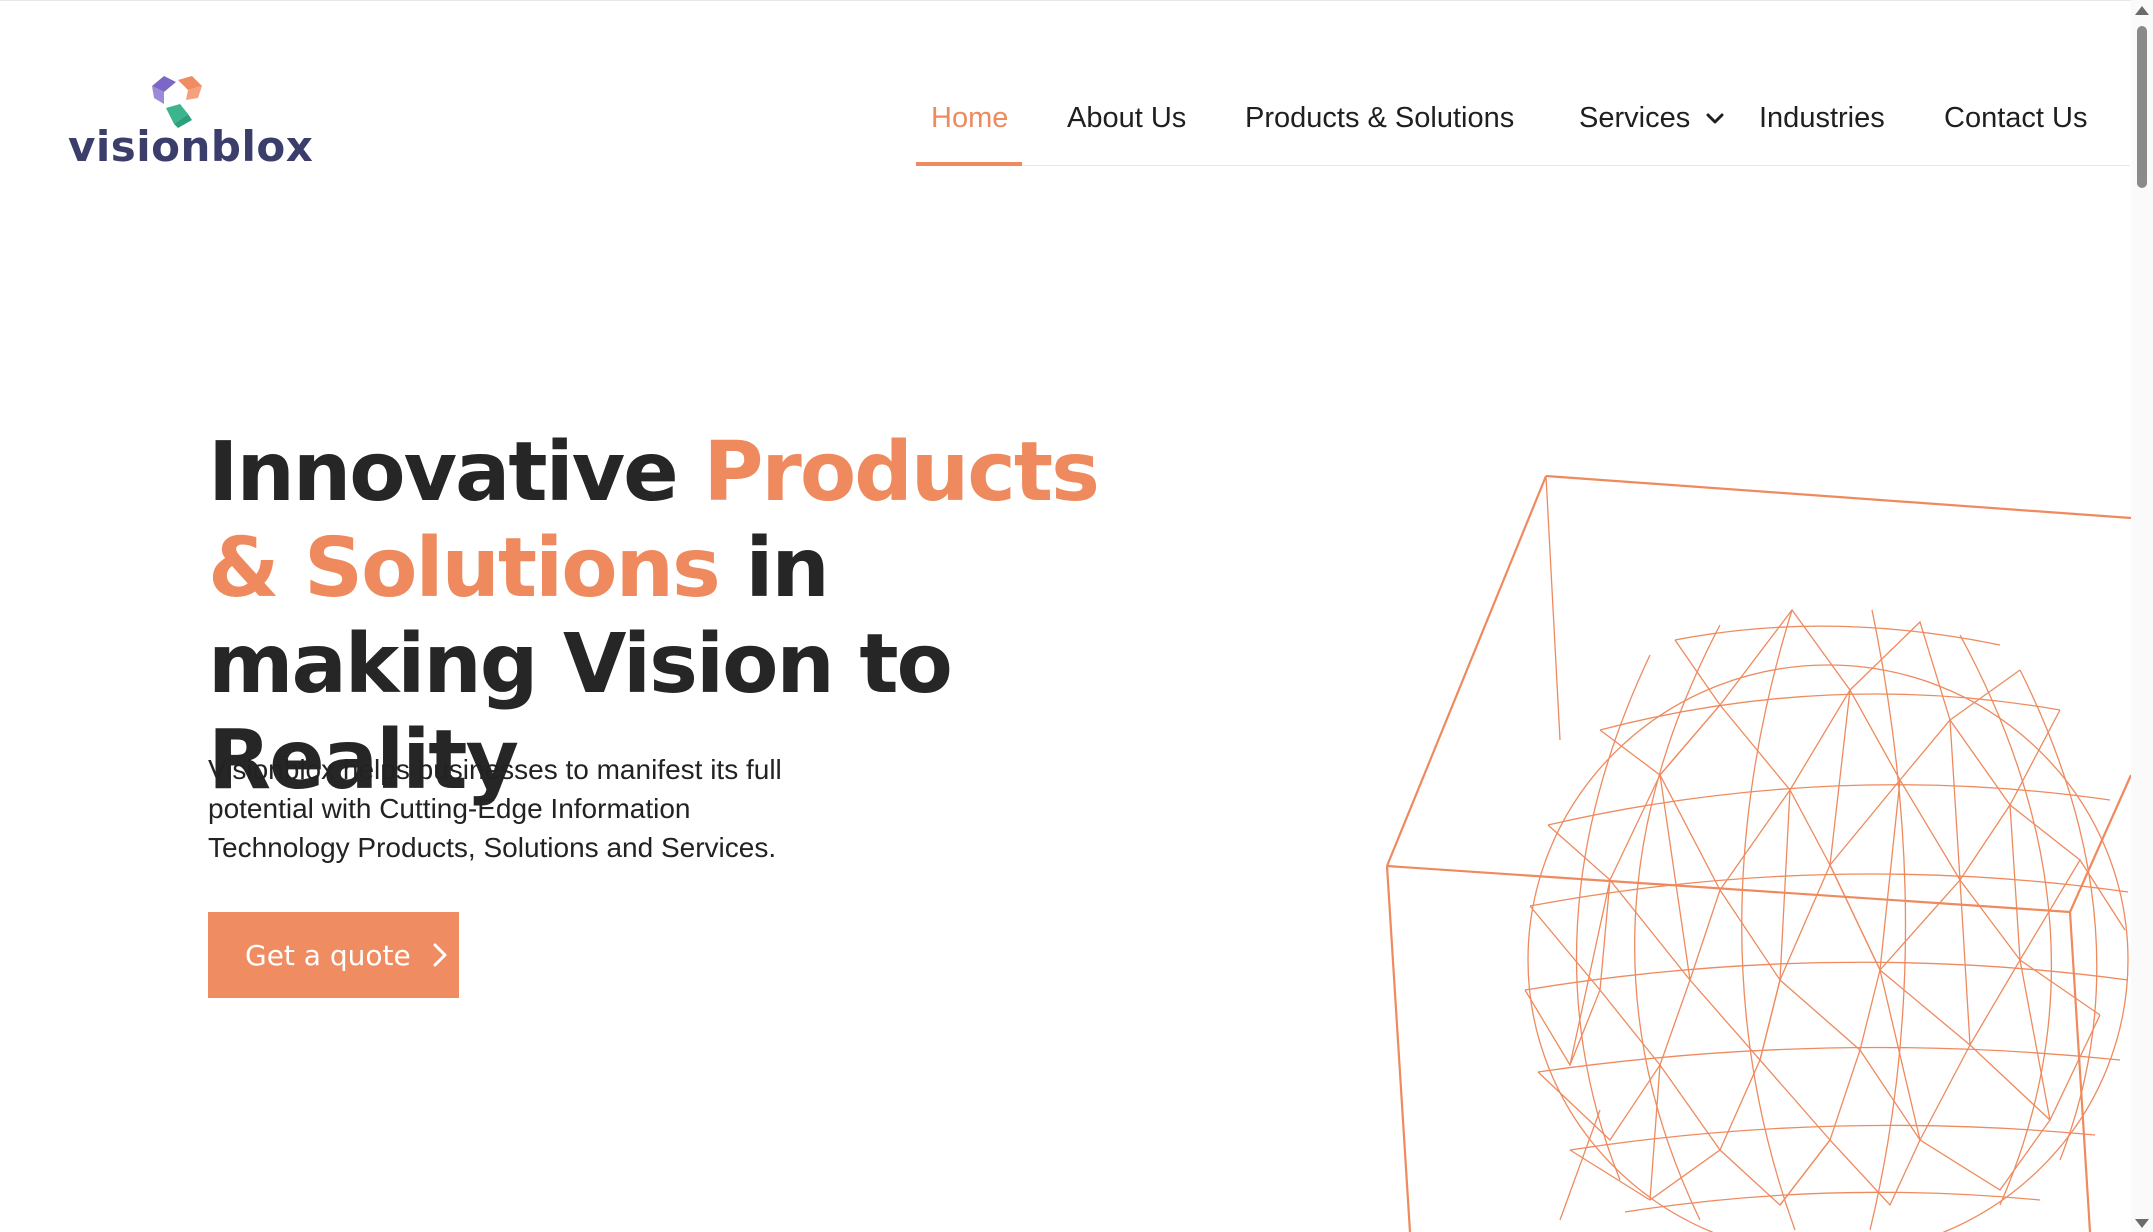 This screenshot has height=1232, width=2153. Describe the element at coordinates (1635, 118) in the screenshot. I see `nav-item-services-label: Services` at that location.